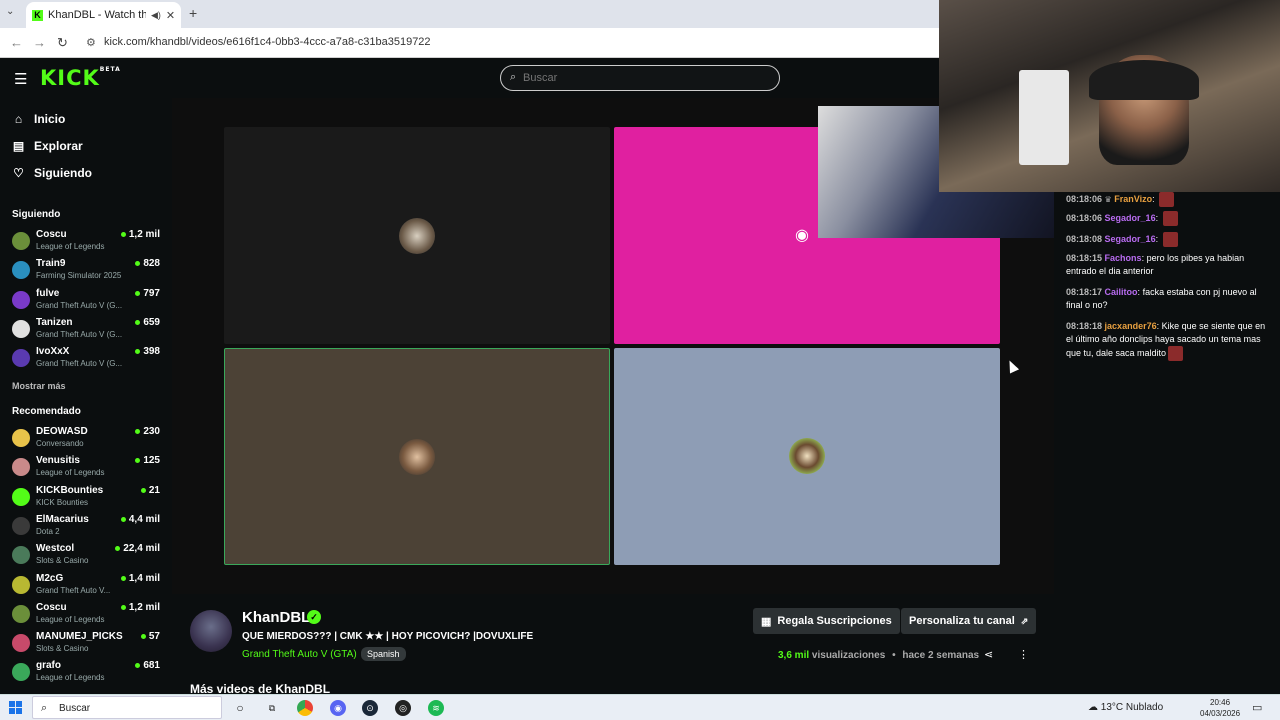 The width and height of the screenshot is (1280, 720). Describe the element at coordinates (802, 235) in the screenshot. I see `discord-icon: ◉` at that location.